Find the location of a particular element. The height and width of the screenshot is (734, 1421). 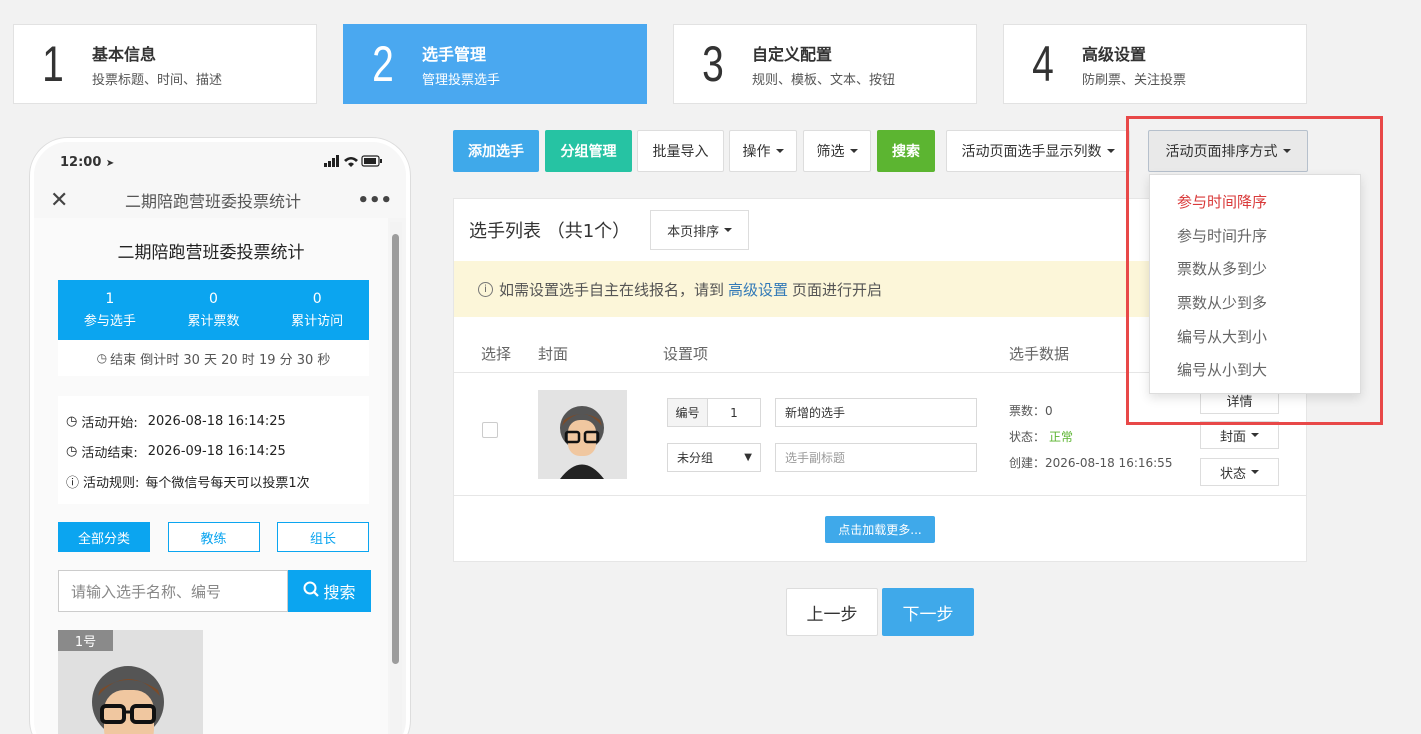

status-btn-label: 状态 is located at coordinates (1232, 474).